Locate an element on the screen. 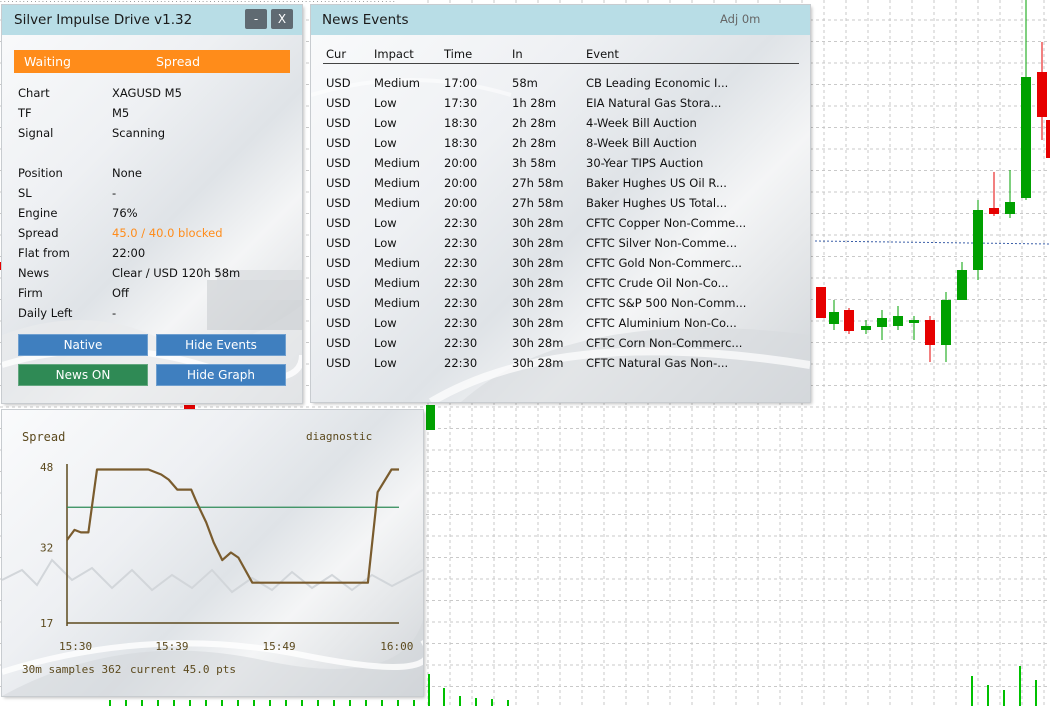 Image resolution: width=1050 pixels, height=706 pixels. news-row: USD Low 18:30 2h 28m 4-Week Bill Auction is located at coordinates (560, 124).